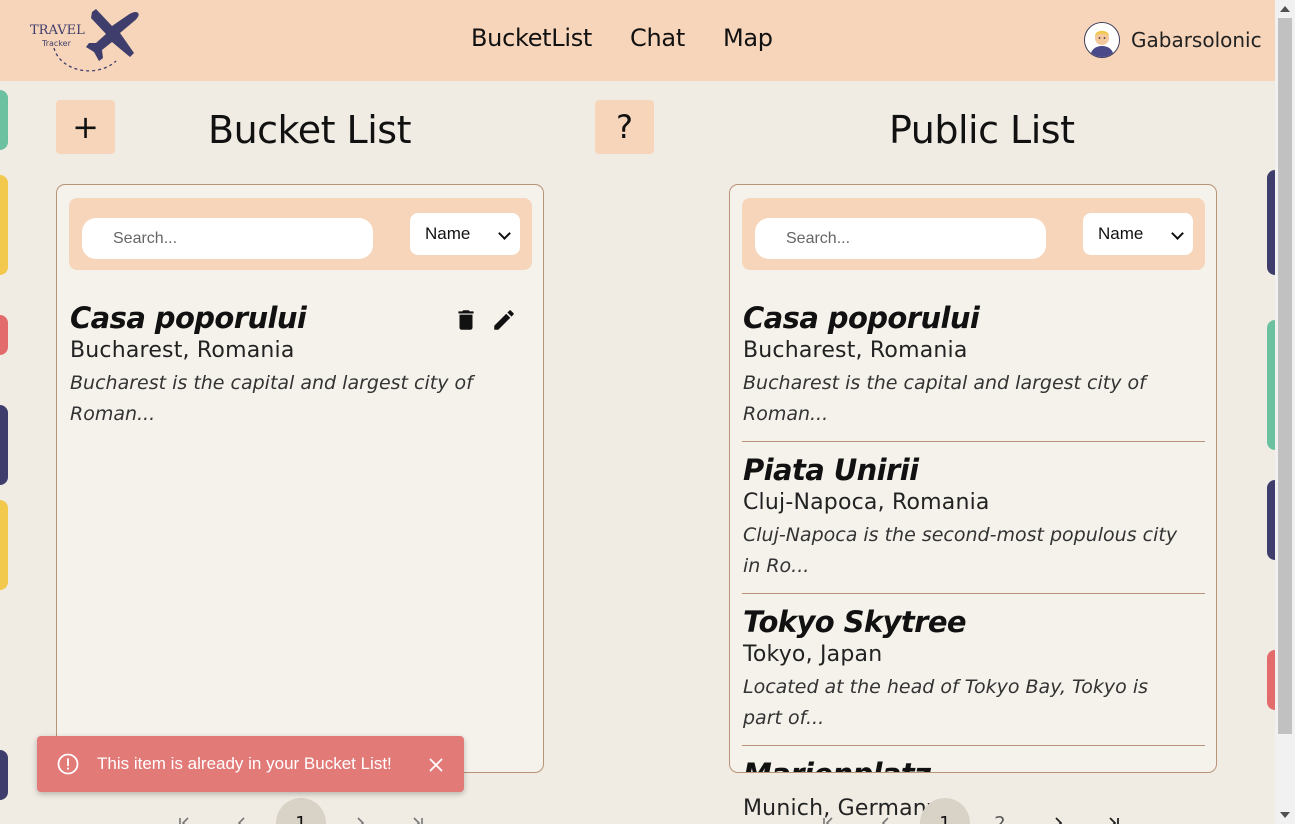 This screenshot has width=1295, height=824. I want to click on public-sort-select: Name, so click(1138, 234).